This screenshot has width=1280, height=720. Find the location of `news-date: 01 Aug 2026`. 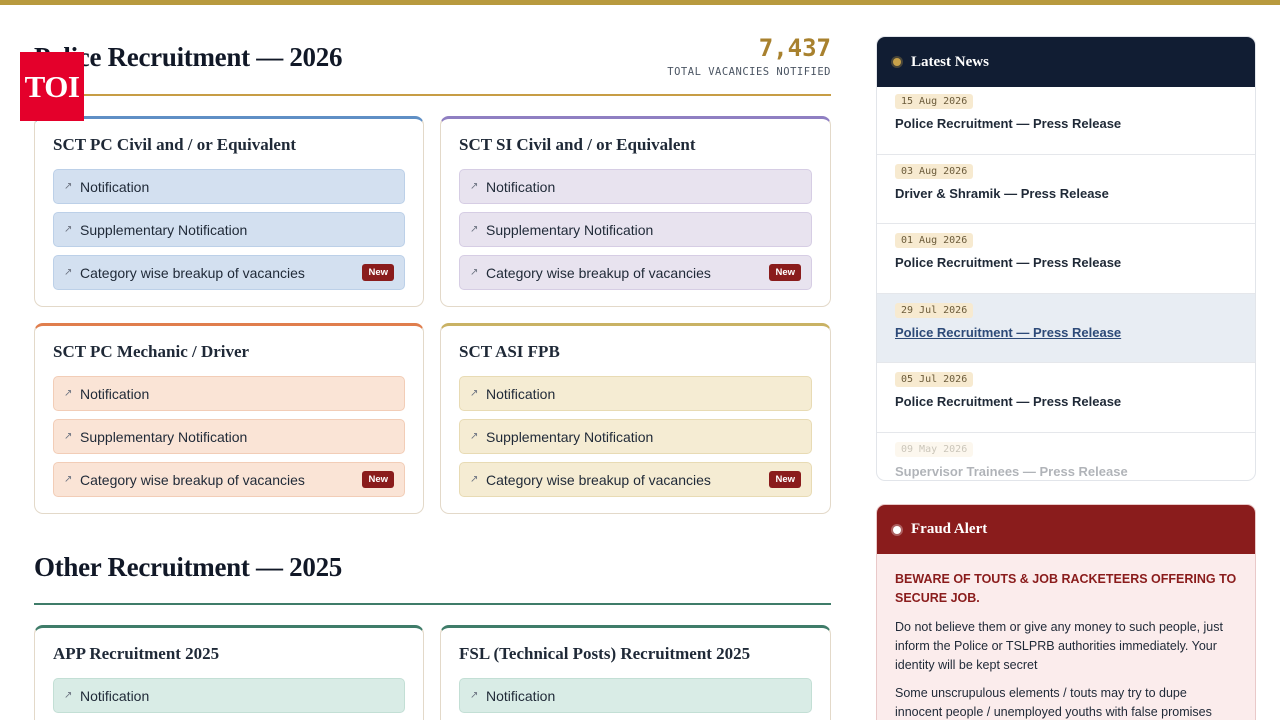

news-date: 01 Aug 2026 is located at coordinates (934, 240).